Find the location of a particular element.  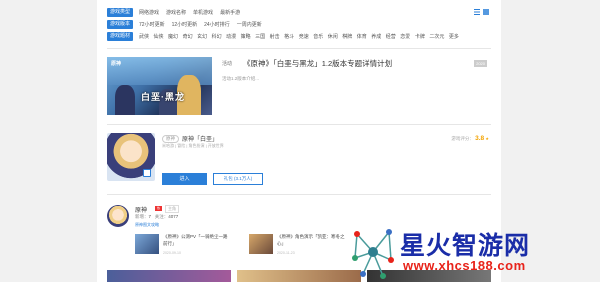

game-name-row: 原神 原神「白垩」 is located at coordinates (190, 138).